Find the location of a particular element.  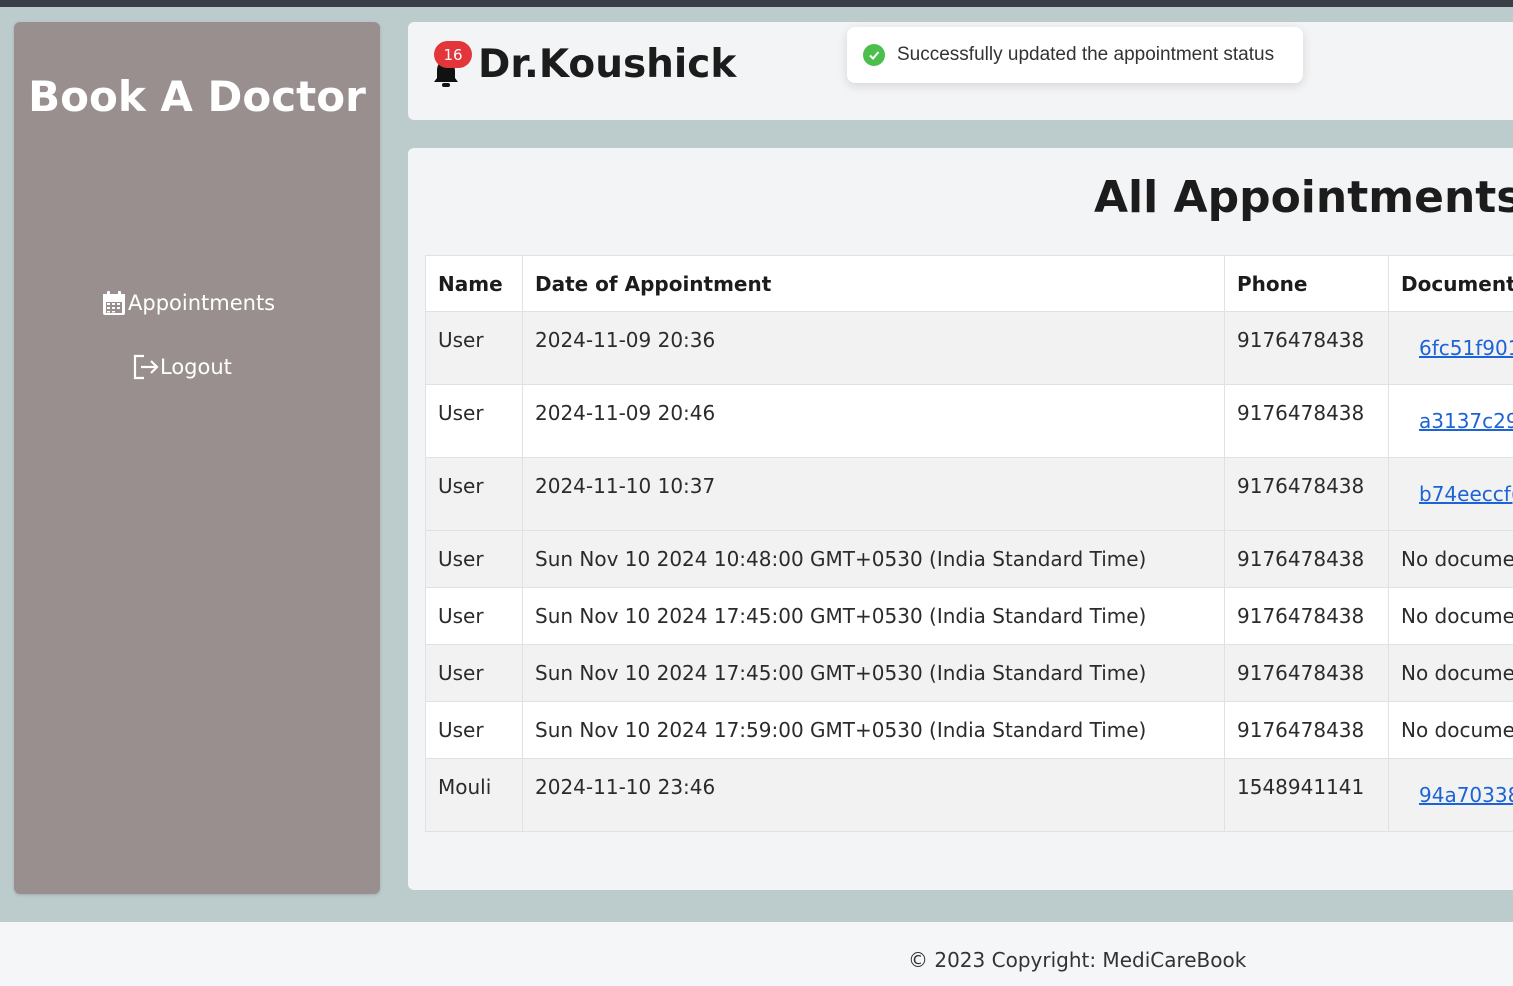

cell-date: 2024-11-09 20:46 is located at coordinates (873, 421).